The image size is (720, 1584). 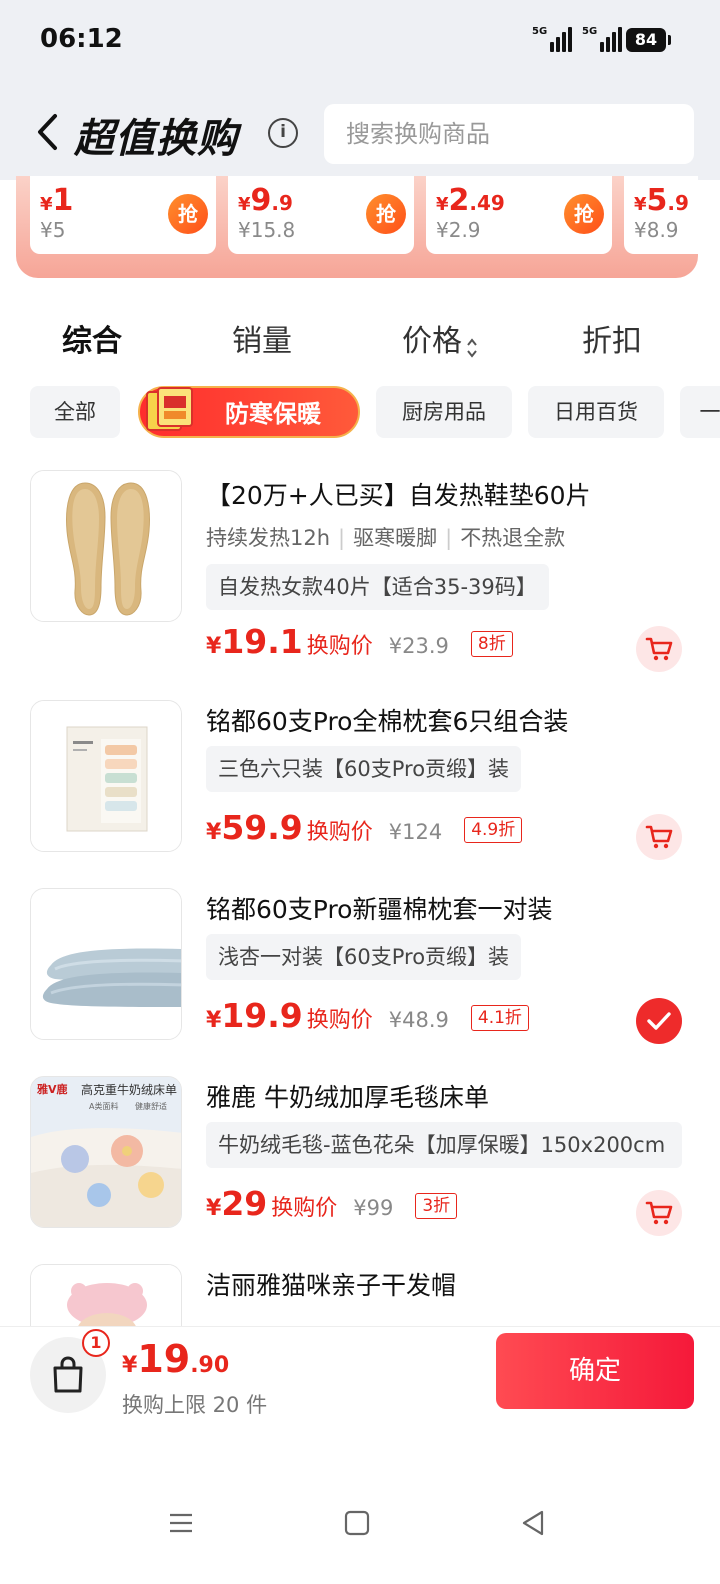 I want to click on checkout-bar: 1 ¥19.90 换购上限 20 件 确定, so click(x=360, y=1386).